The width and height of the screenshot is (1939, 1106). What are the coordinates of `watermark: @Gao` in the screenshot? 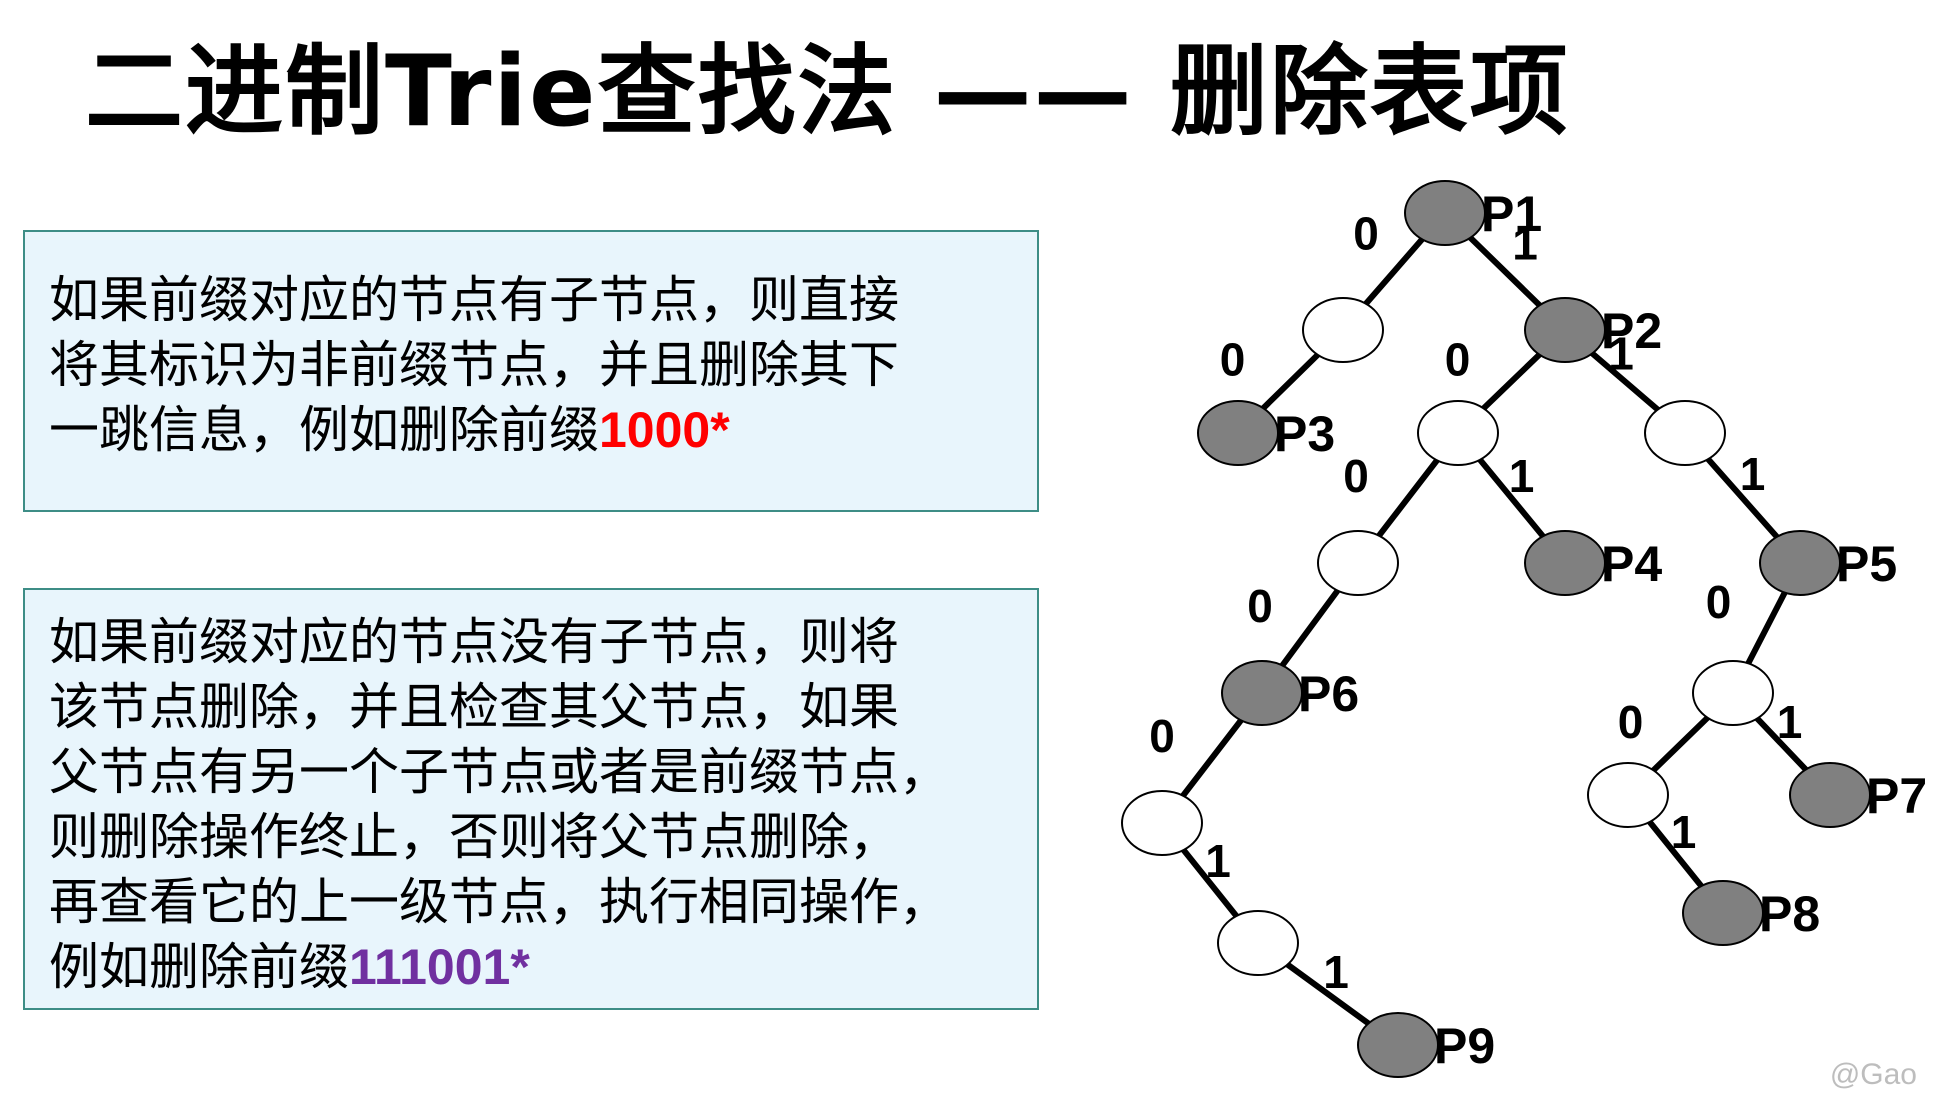 It's located at (1873, 1074).